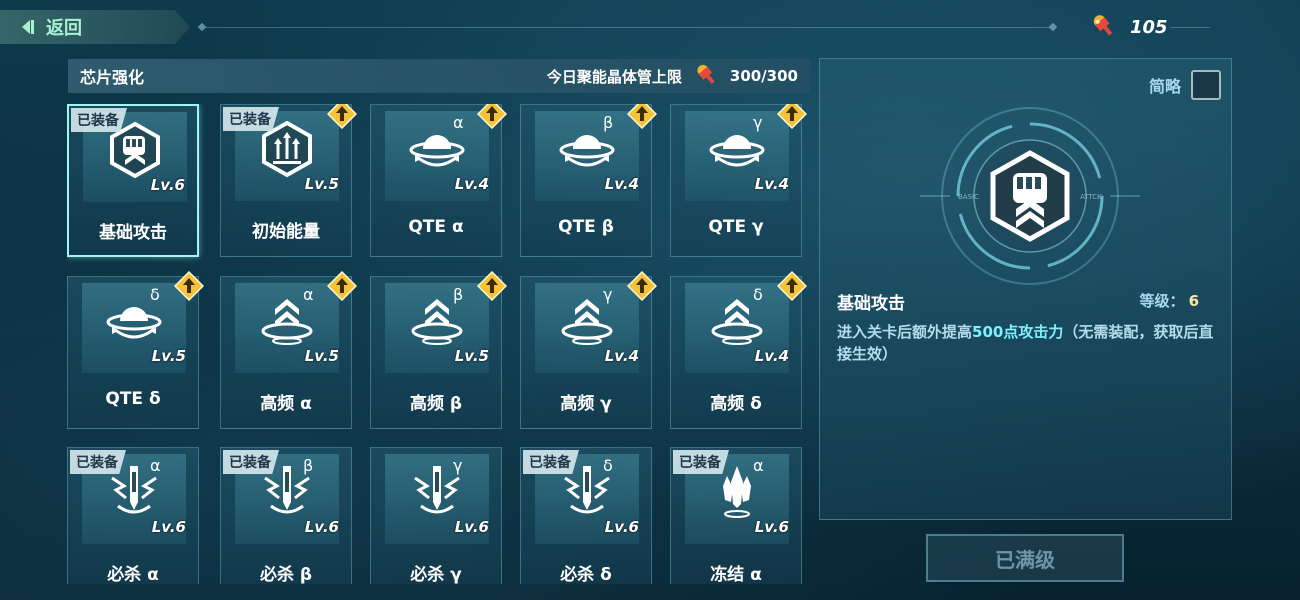 Image resolution: width=1300 pixels, height=600 pixels. What do you see at coordinates (586, 574) in the screenshot?
I see `chip-name: 必杀 δ` at bounding box center [586, 574].